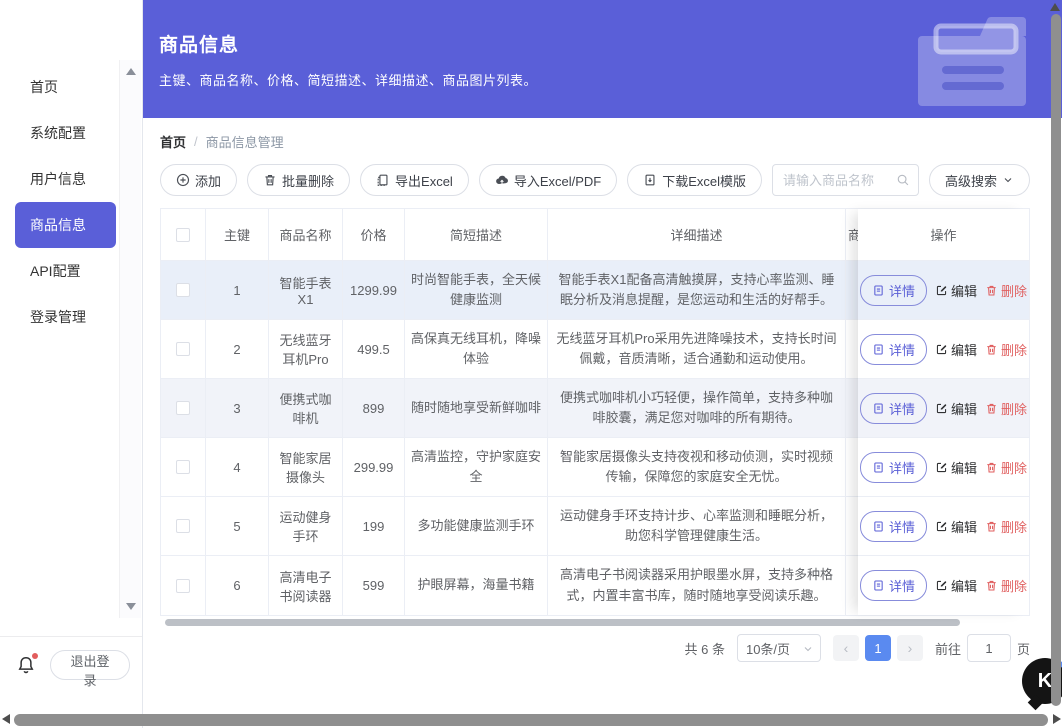 This screenshot has width=1062, height=728. What do you see at coordinates (306, 290) in the screenshot?
I see `cell-product-name: 智能手表X1` at bounding box center [306, 290].